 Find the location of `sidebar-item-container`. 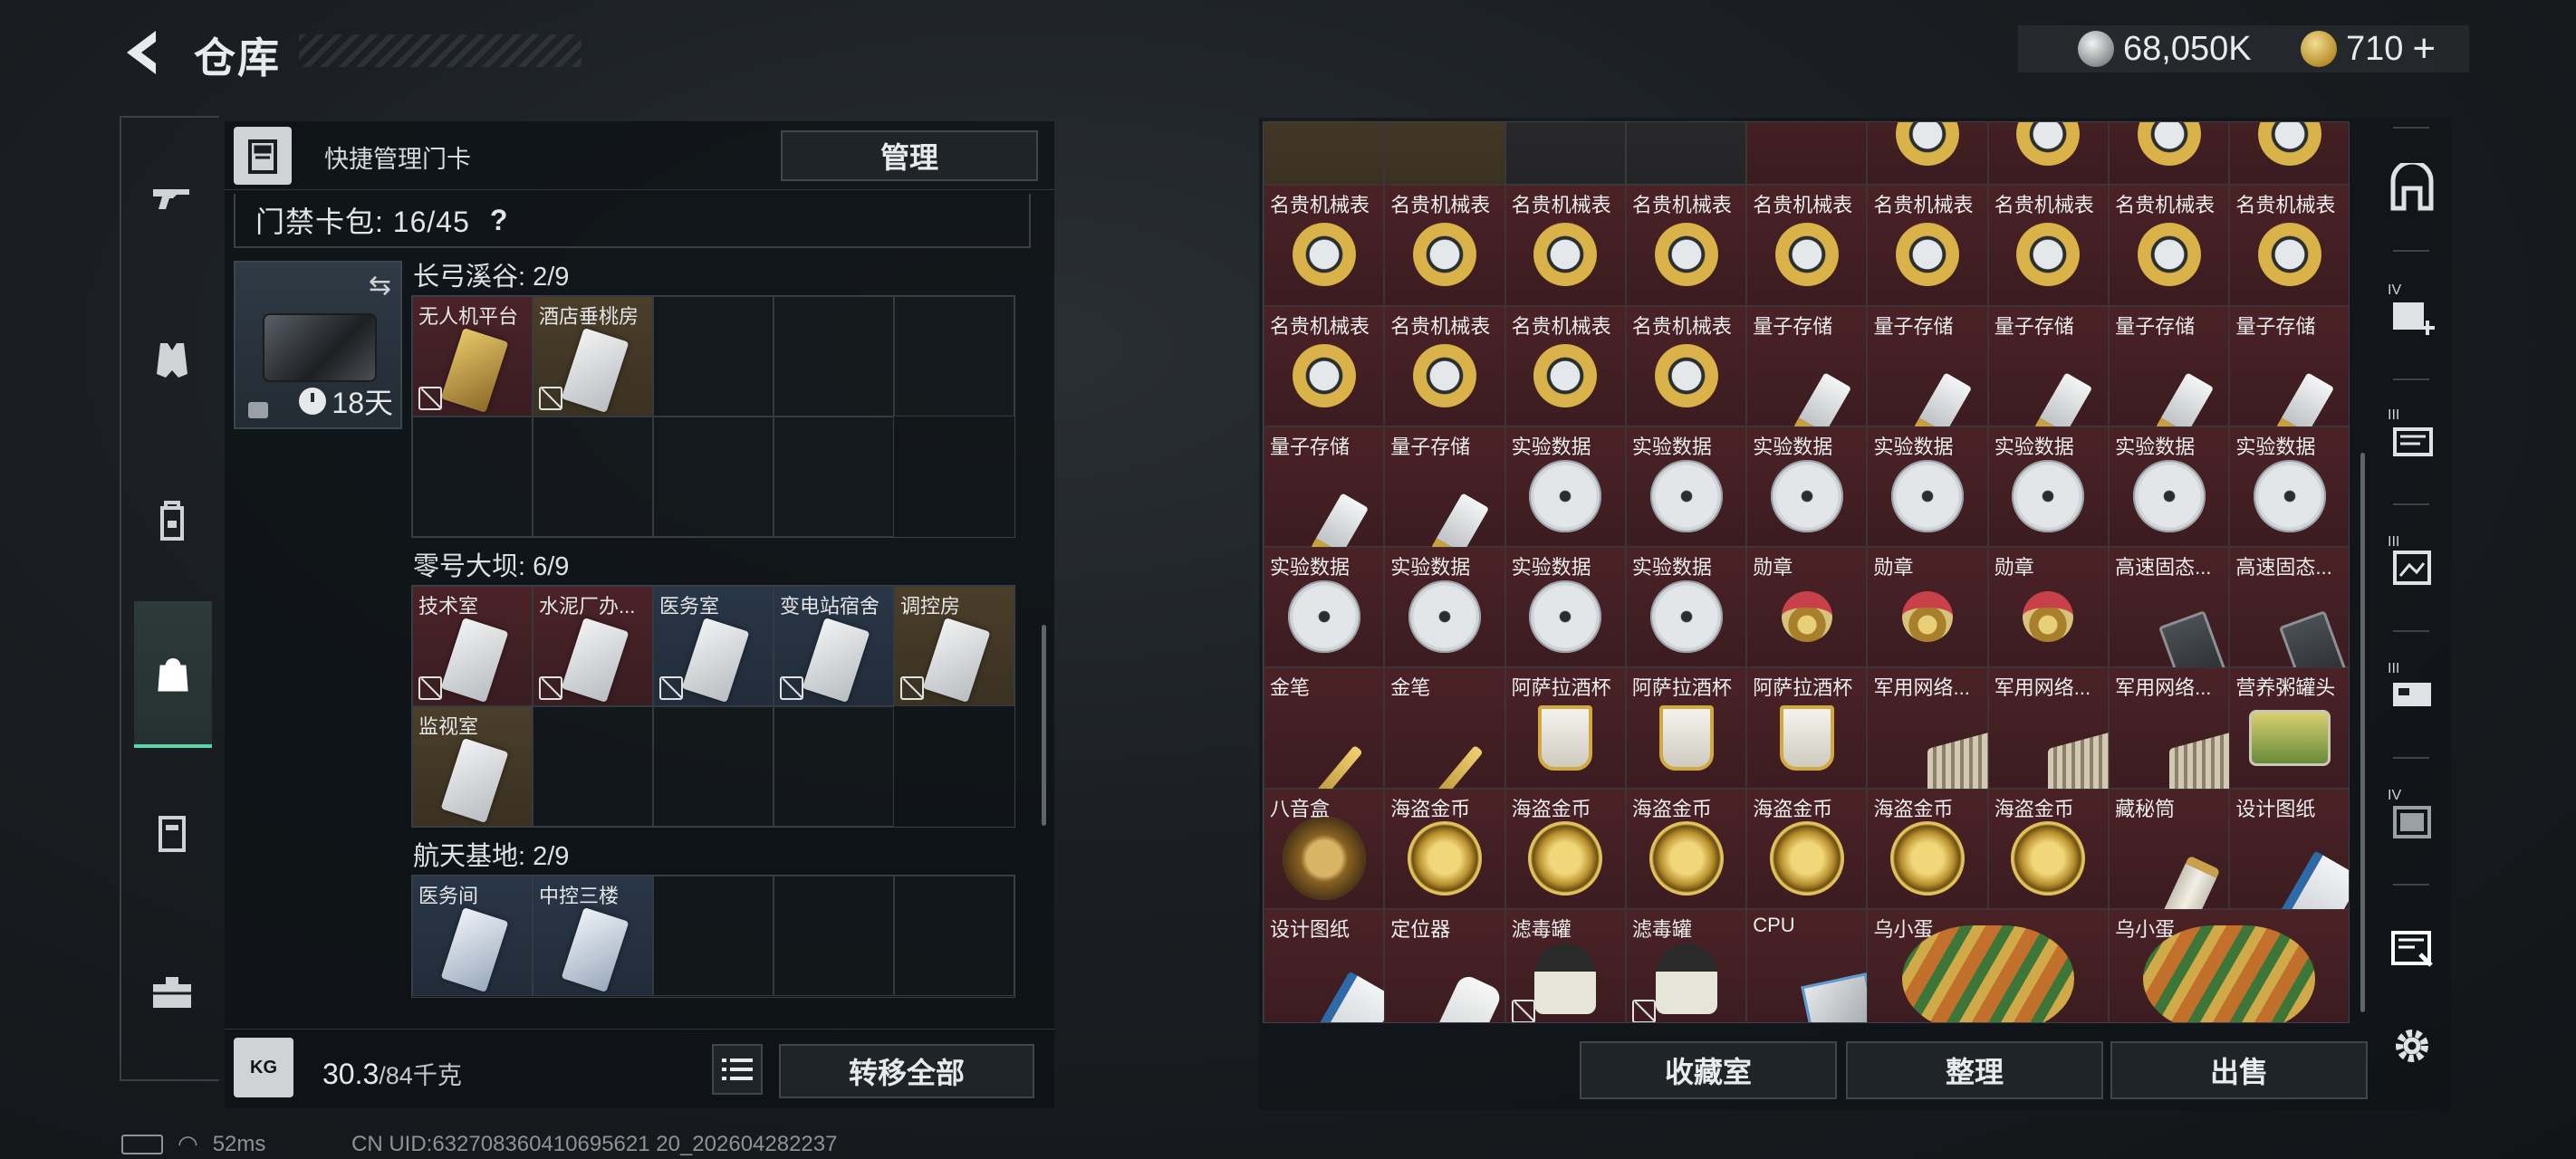

sidebar-item-container is located at coordinates (172, 833).